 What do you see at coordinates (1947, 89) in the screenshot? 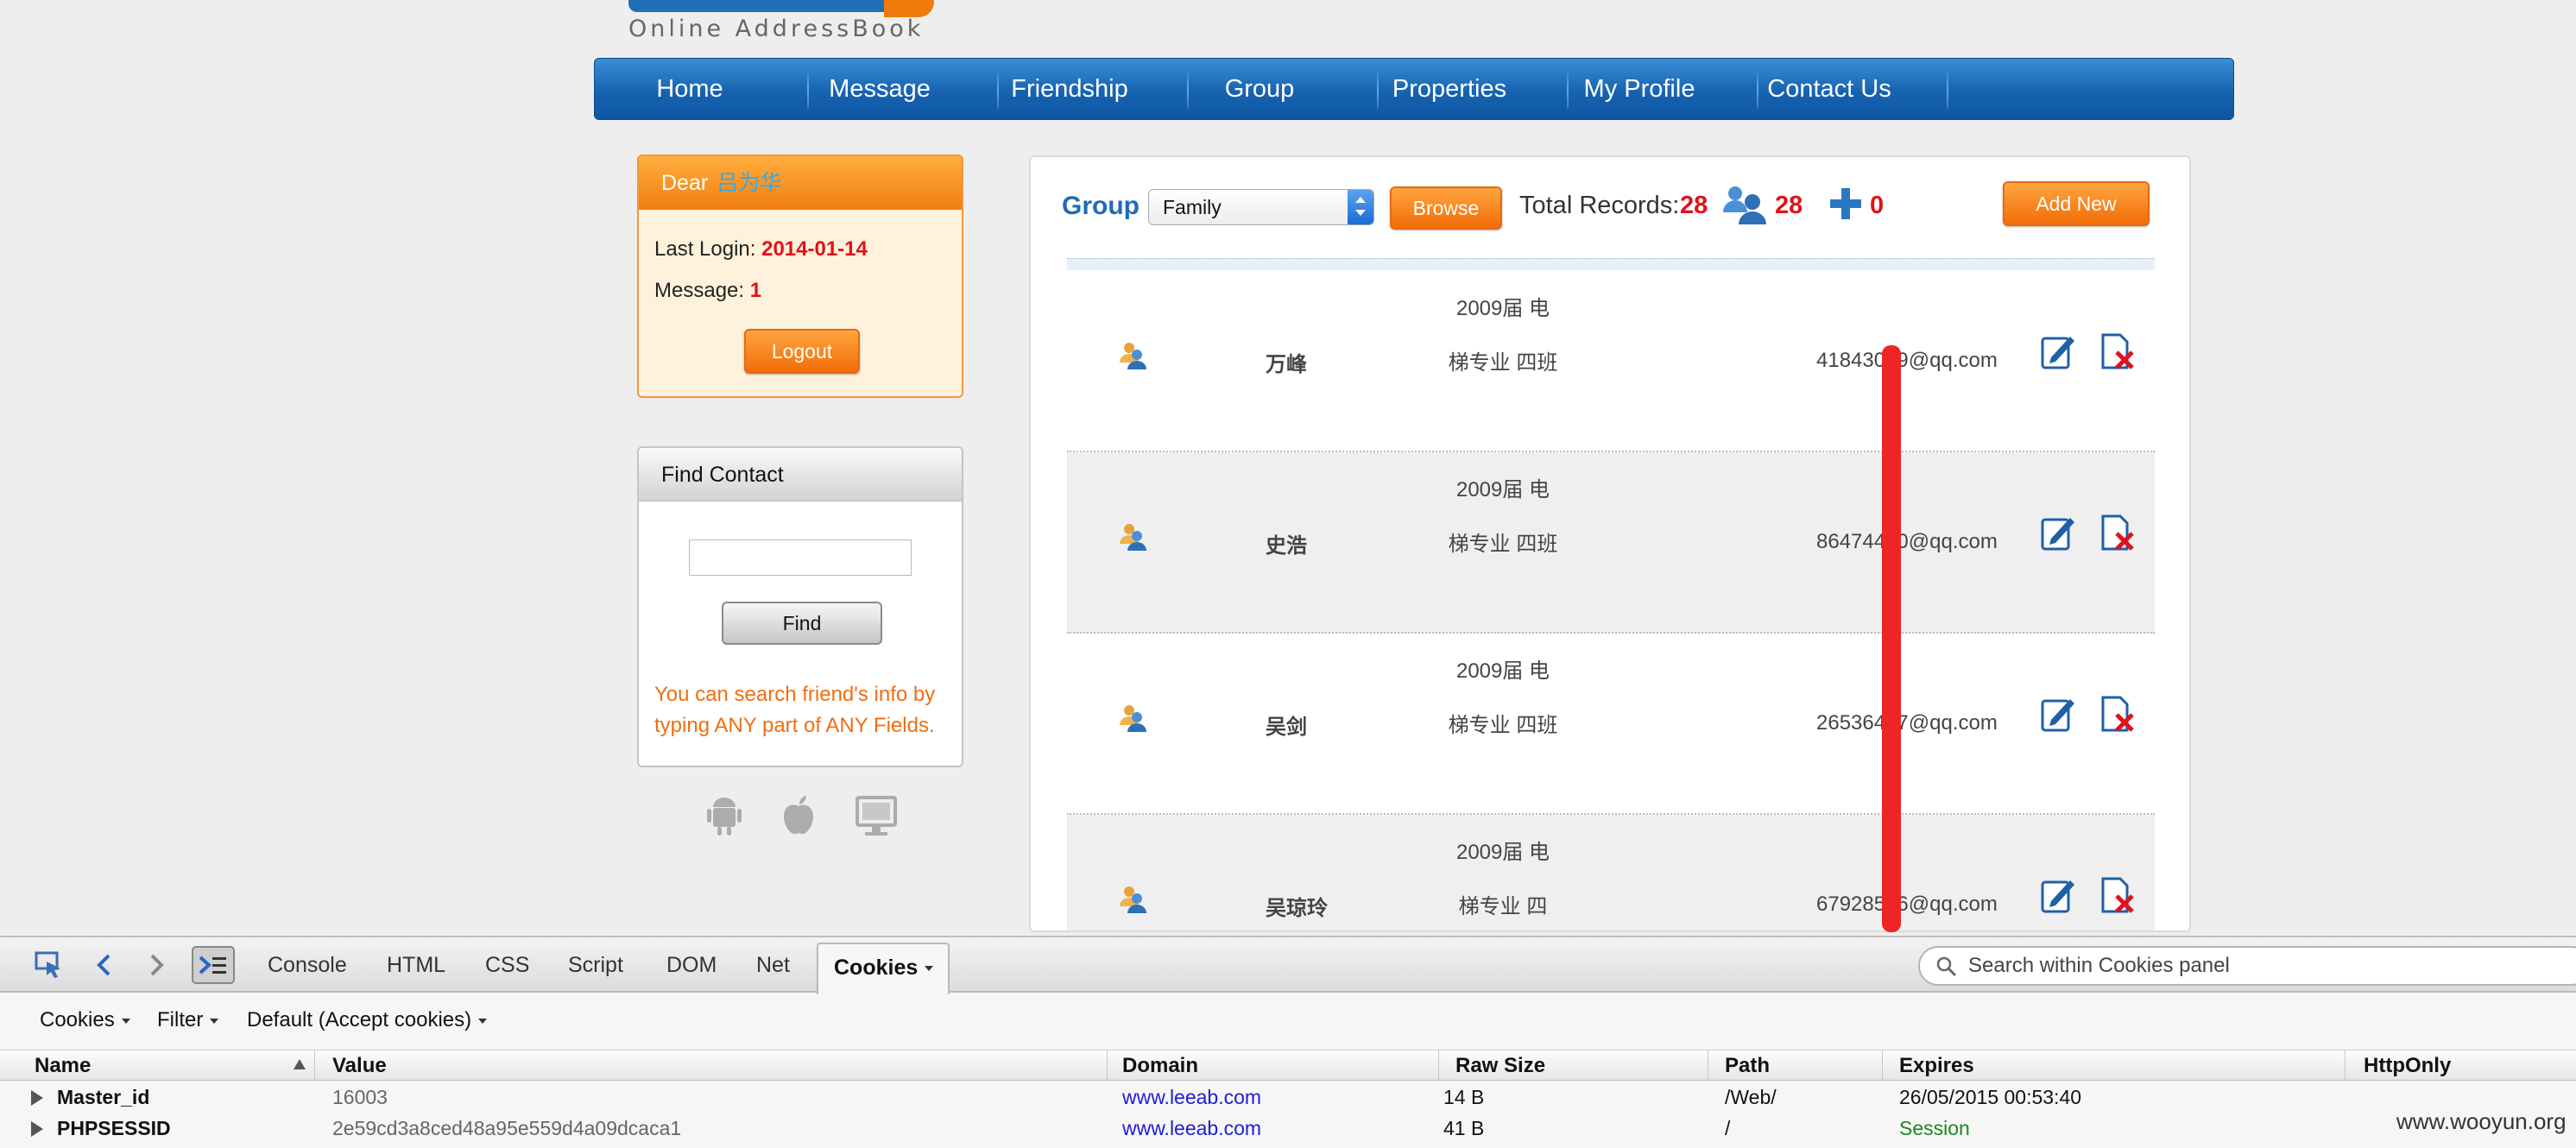
I see `nav-separator` at bounding box center [1947, 89].